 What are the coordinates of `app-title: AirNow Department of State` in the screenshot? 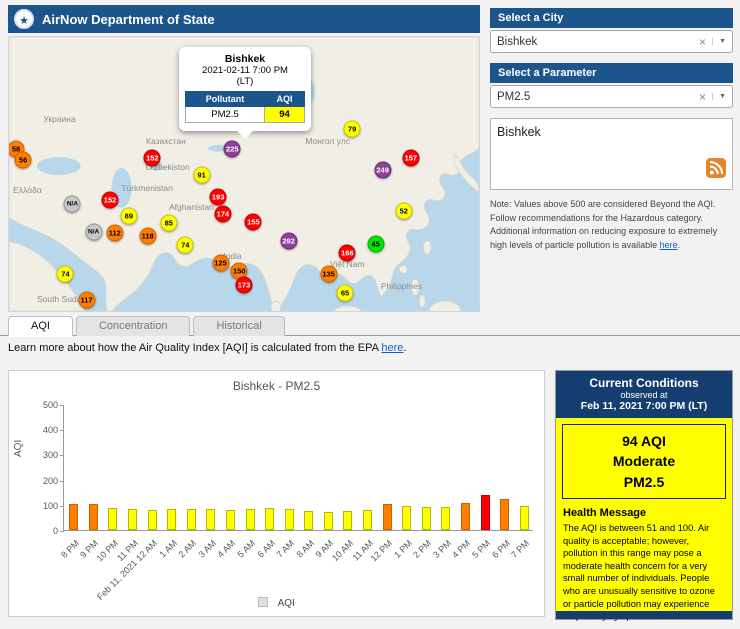 It's located at (128, 19).